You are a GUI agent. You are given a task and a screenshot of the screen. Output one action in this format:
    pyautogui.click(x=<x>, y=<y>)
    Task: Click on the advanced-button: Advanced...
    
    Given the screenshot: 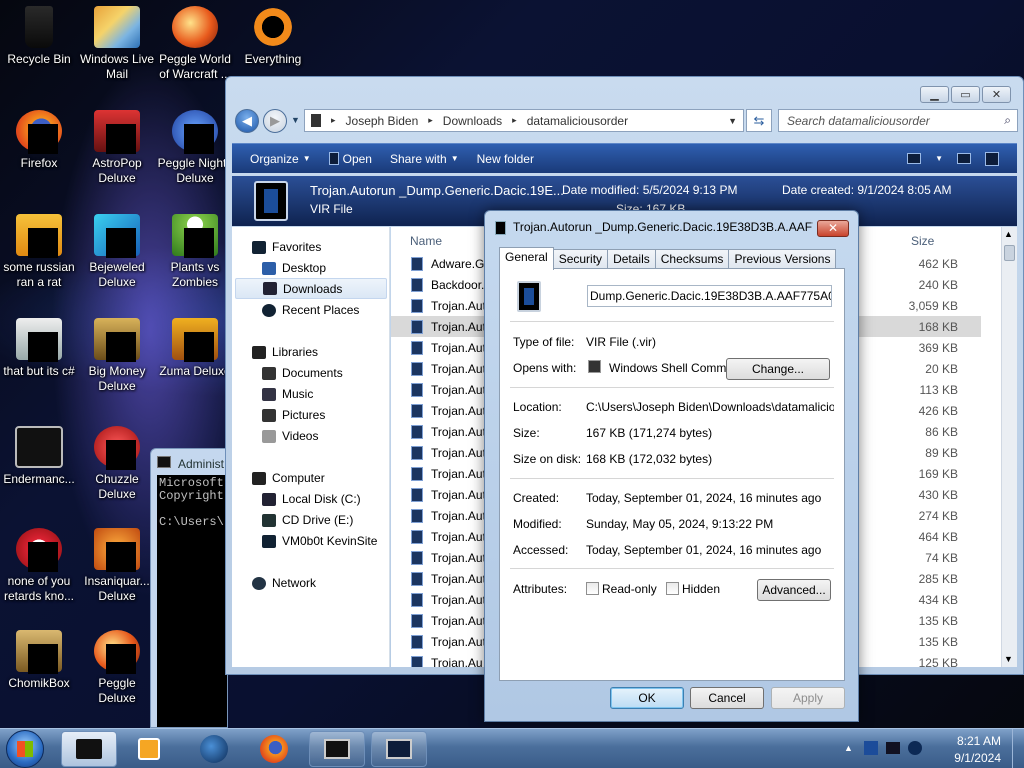 What is the action you would take?
    pyautogui.click(x=794, y=590)
    